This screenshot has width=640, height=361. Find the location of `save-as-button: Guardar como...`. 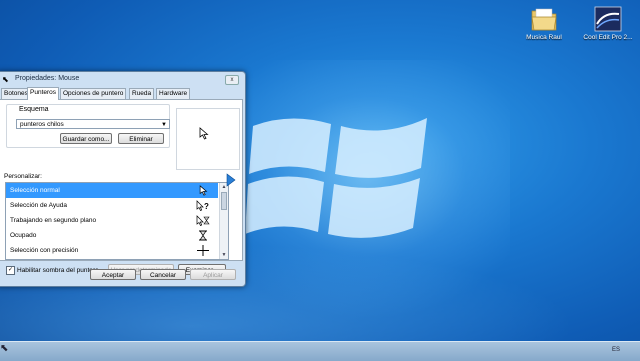

save-as-button: Guardar como... is located at coordinates (86, 138).